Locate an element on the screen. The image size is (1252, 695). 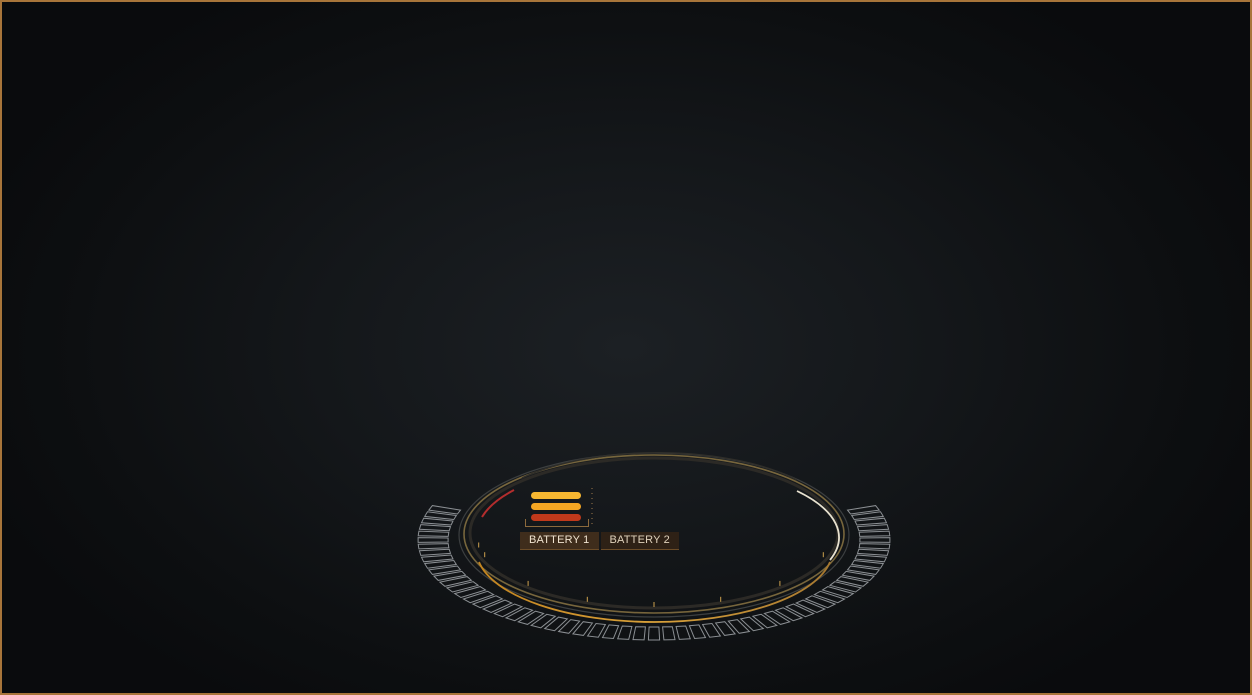
battery-tabs: BATTERY 1 BATTERY 2 is located at coordinates (599, 541).